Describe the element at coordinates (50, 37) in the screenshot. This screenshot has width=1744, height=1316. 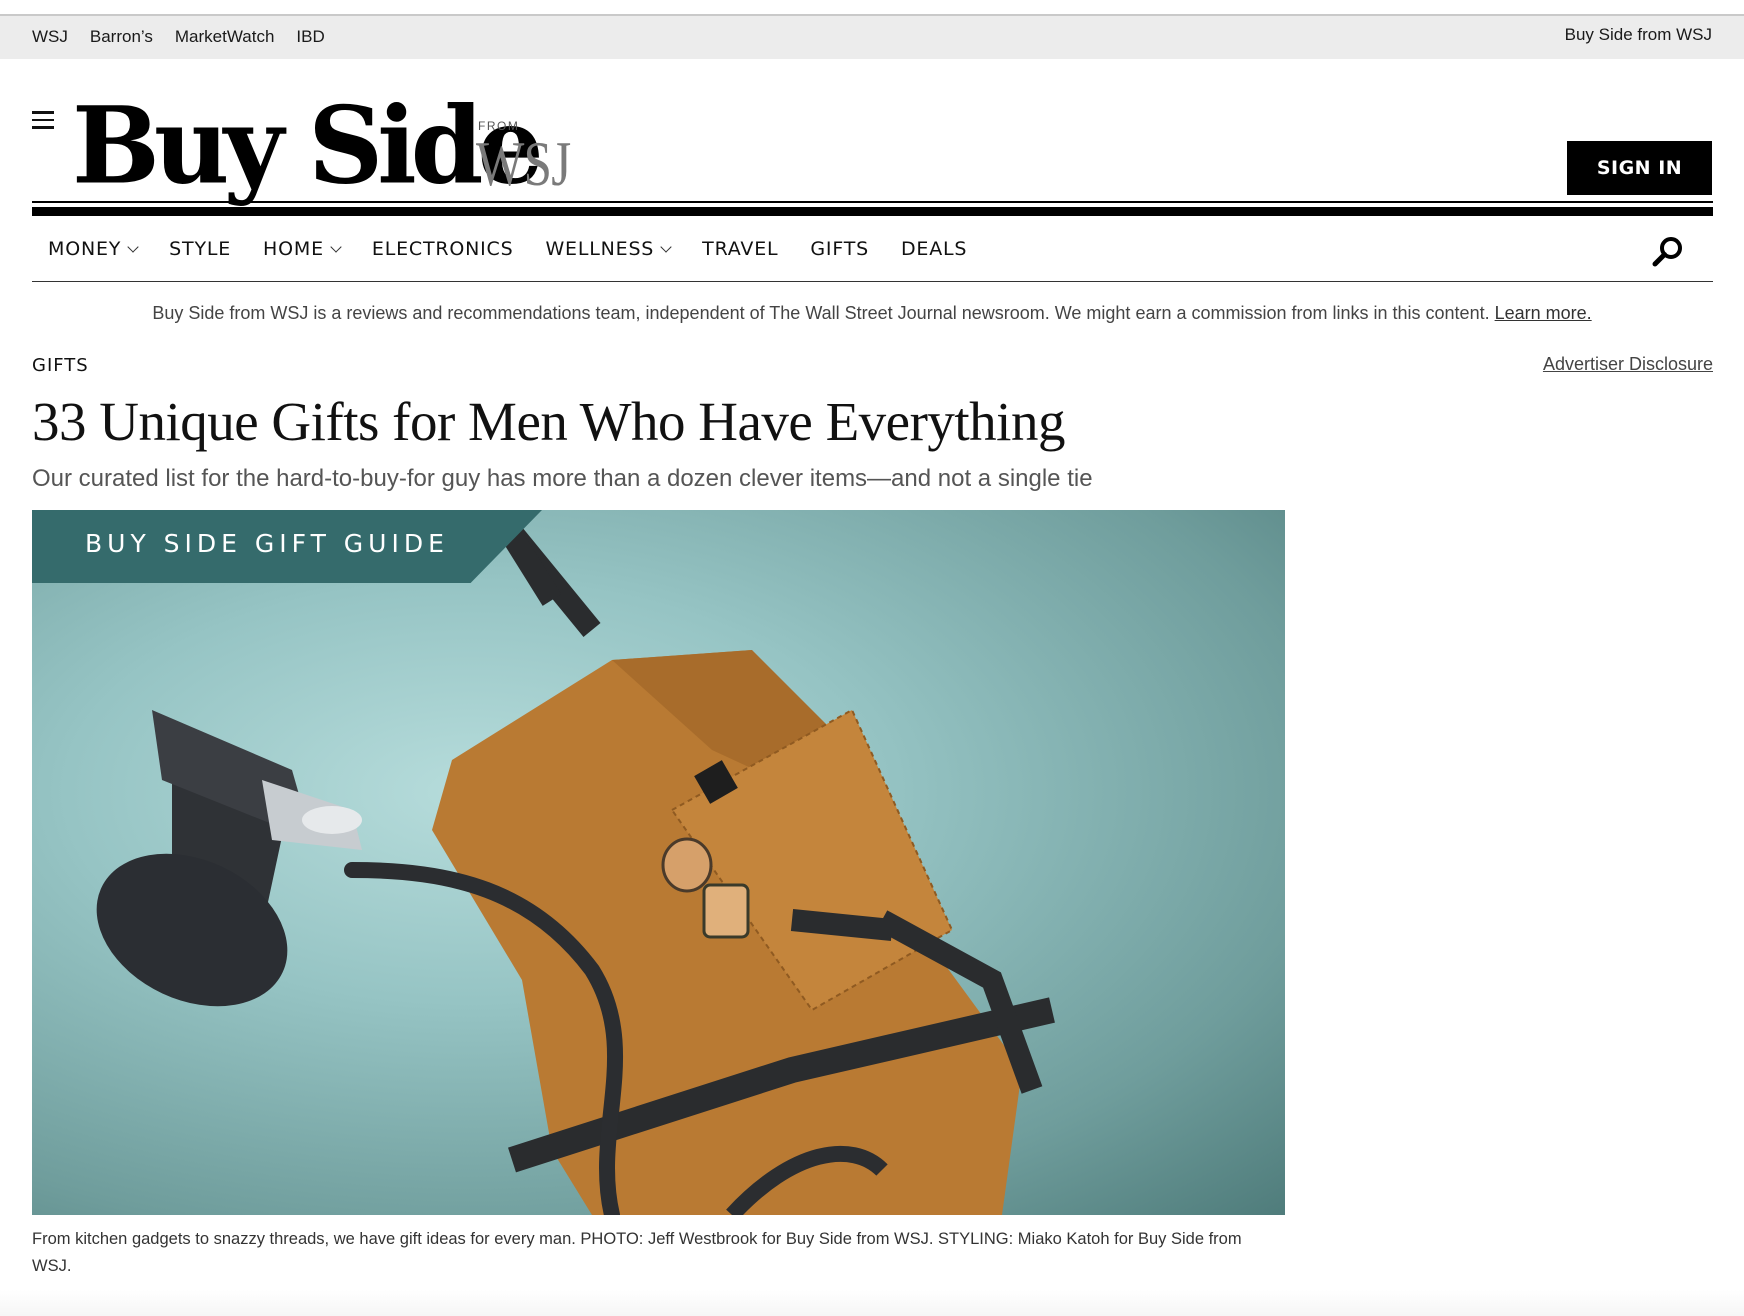
I see `site-link-wsj: WSJ` at that location.